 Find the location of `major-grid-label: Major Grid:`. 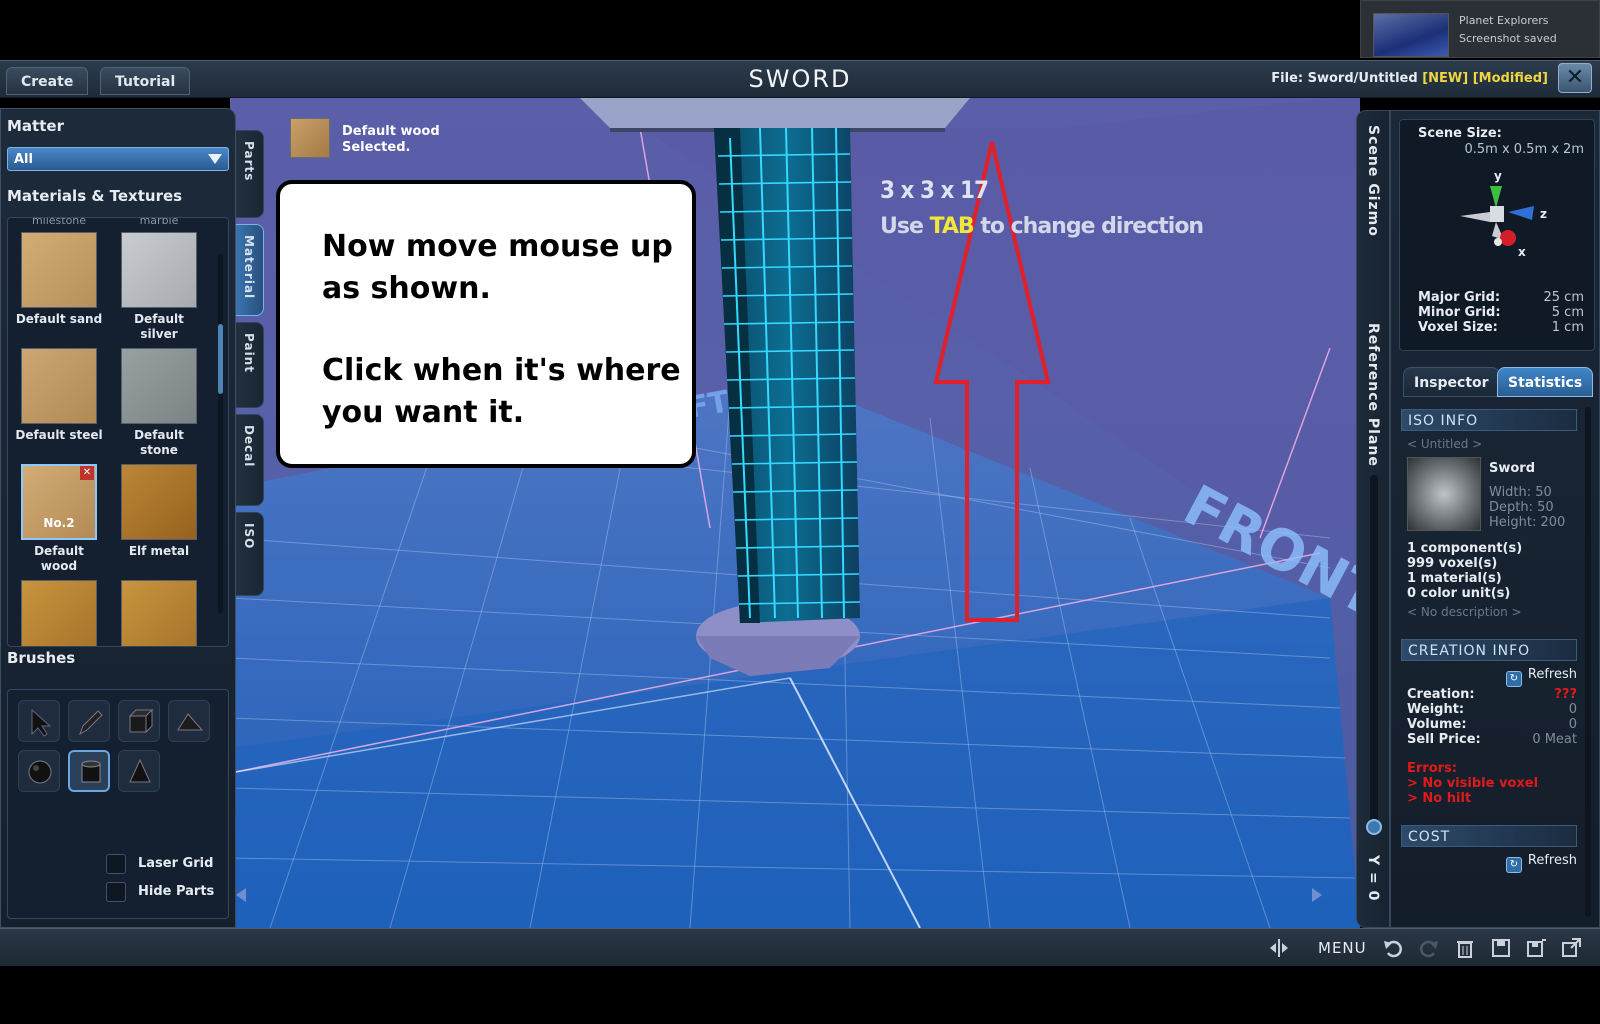

major-grid-label: Major Grid: is located at coordinates (1459, 297).